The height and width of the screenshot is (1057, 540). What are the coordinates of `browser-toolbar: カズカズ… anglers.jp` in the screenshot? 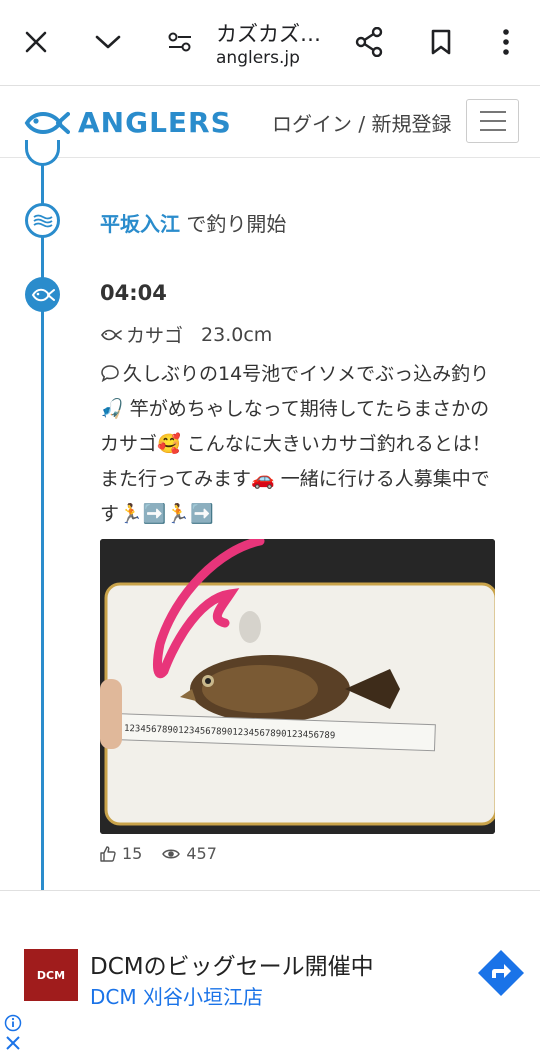 It's located at (270, 43).